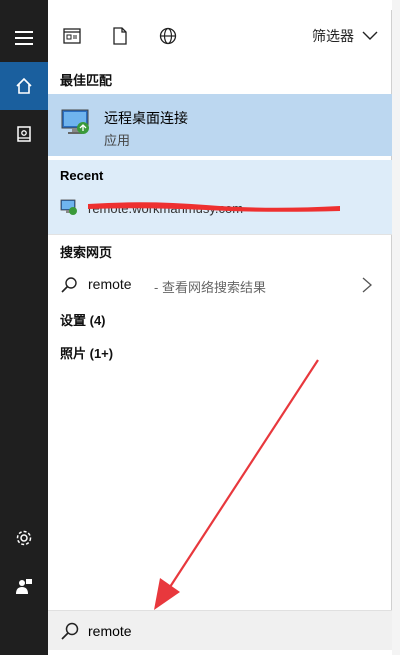 Image resolution: width=400 pixels, height=655 pixels. Describe the element at coordinates (86, 252) in the screenshot. I see `web-search-heading: 搜索网页` at that location.